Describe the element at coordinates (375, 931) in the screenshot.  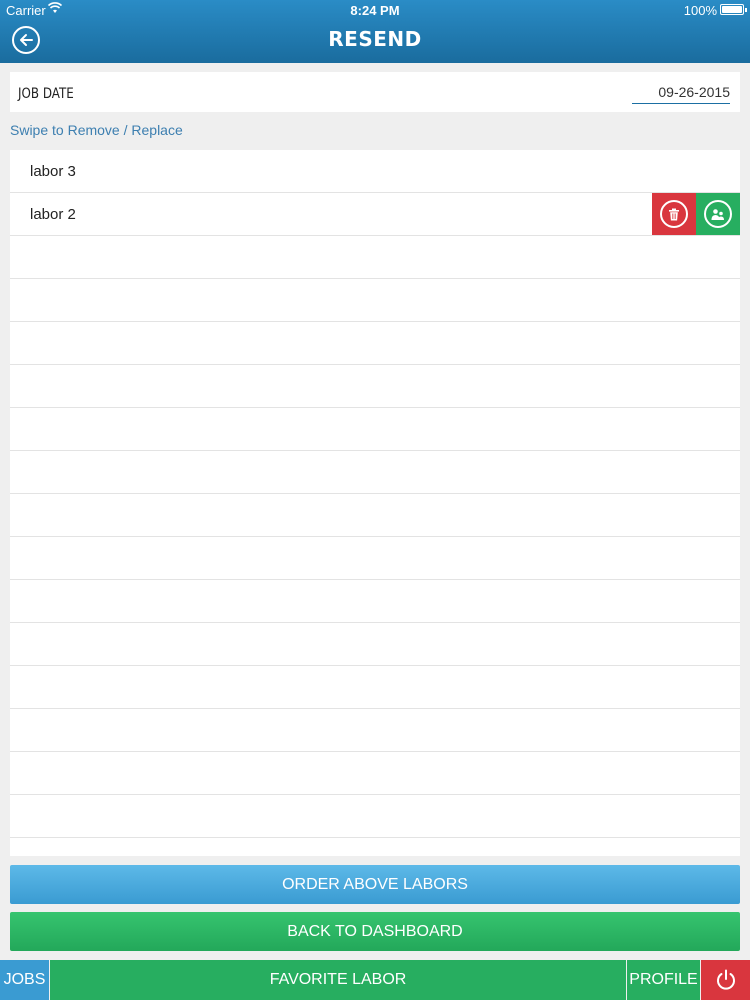
I see `back-to-dashboard-button: BACK TO DASHBOARD` at that location.